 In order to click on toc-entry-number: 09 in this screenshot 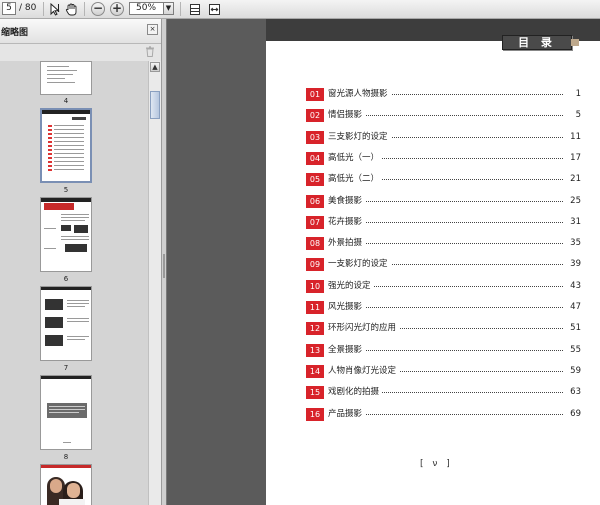, I will do `click(315, 265)`.